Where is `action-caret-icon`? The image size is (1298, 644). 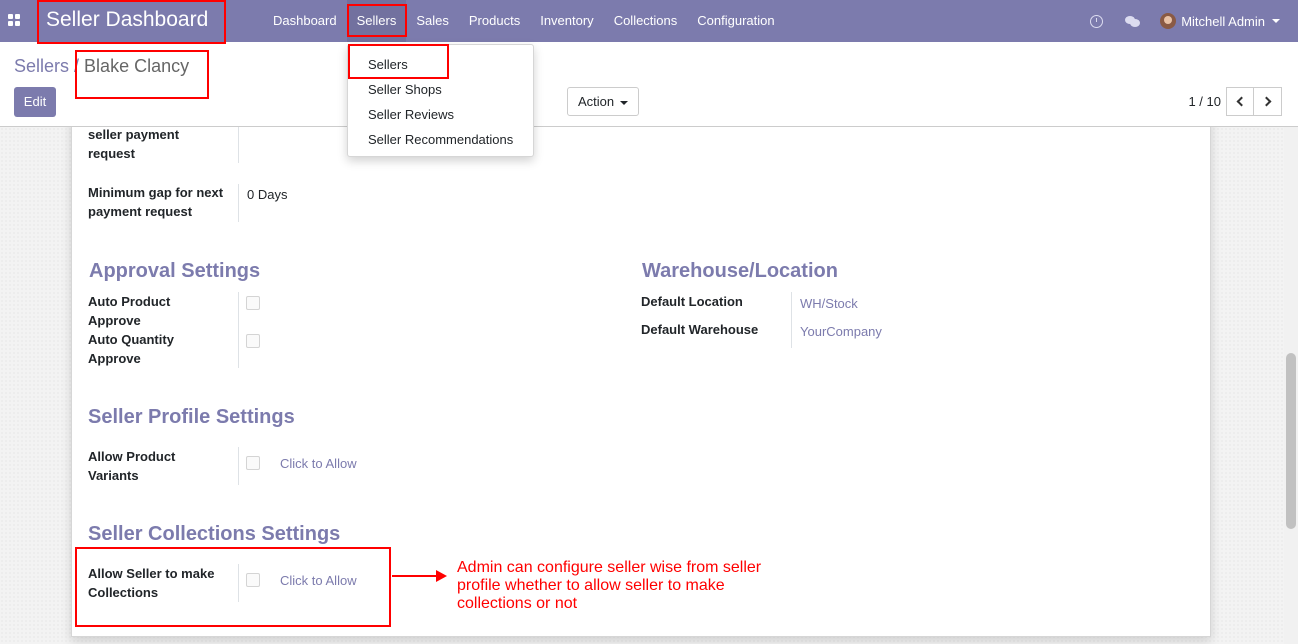
action-caret-icon is located at coordinates (624, 102).